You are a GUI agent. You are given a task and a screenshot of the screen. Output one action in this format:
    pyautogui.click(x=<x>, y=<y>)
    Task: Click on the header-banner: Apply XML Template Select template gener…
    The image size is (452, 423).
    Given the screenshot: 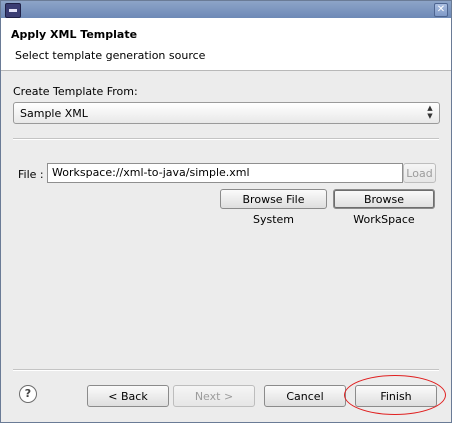 What is the action you would take?
    pyautogui.click(x=226, y=44)
    